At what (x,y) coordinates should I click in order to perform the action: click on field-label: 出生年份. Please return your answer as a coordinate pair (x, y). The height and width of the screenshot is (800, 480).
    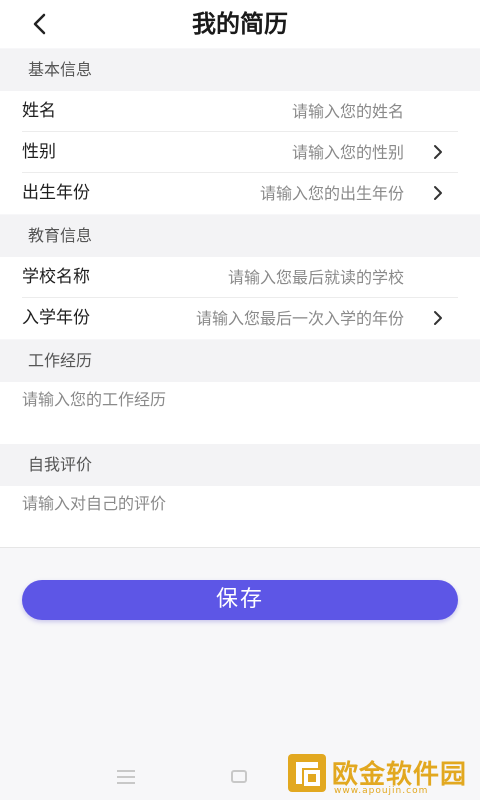
    Looking at the image, I should click on (56, 193).